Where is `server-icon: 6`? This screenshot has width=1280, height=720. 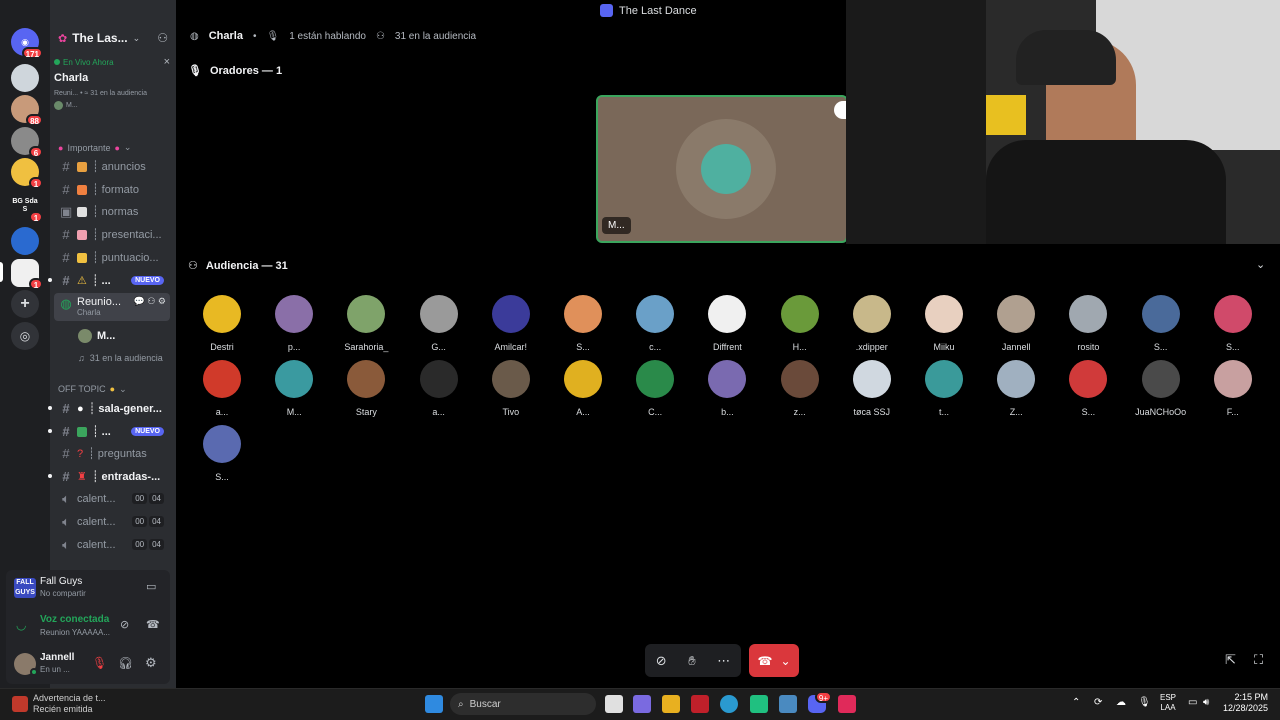 server-icon: 6 is located at coordinates (27, 142).